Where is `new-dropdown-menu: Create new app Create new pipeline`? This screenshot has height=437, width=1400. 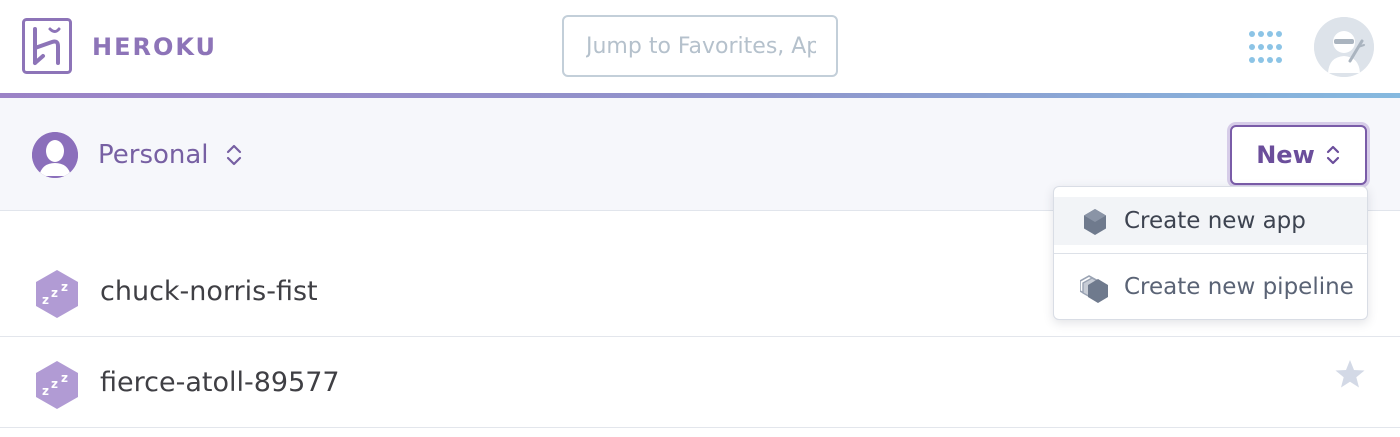 new-dropdown-menu: Create new app Create new pipeline is located at coordinates (1210, 253).